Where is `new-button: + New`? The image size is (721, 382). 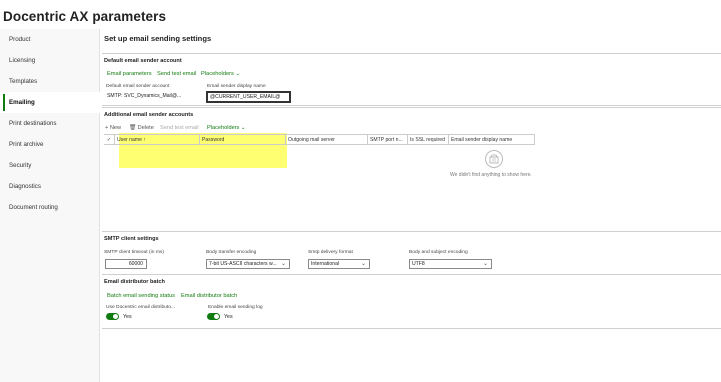 new-button: + New is located at coordinates (113, 128).